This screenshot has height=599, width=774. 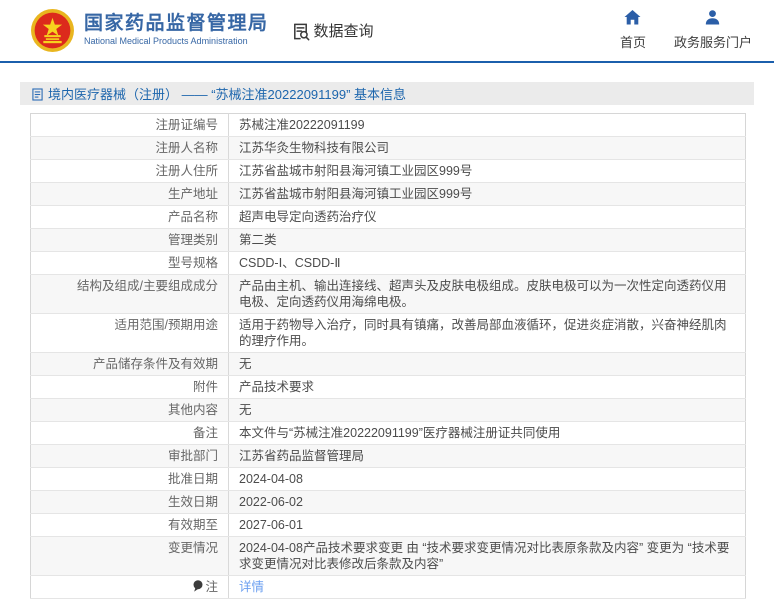 I want to click on user-icon, so click(x=712, y=19).